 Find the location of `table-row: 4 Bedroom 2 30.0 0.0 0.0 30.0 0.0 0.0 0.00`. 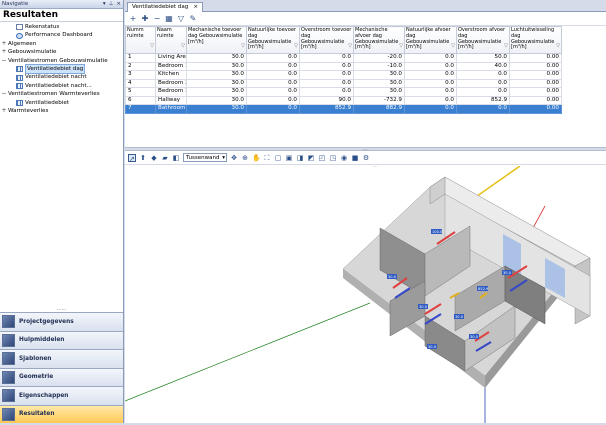

table-row: 4 Bedroom 2 30.0 0.0 0.0 30.0 0.0 0.0 0.00 is located at coordinates (343, 83).